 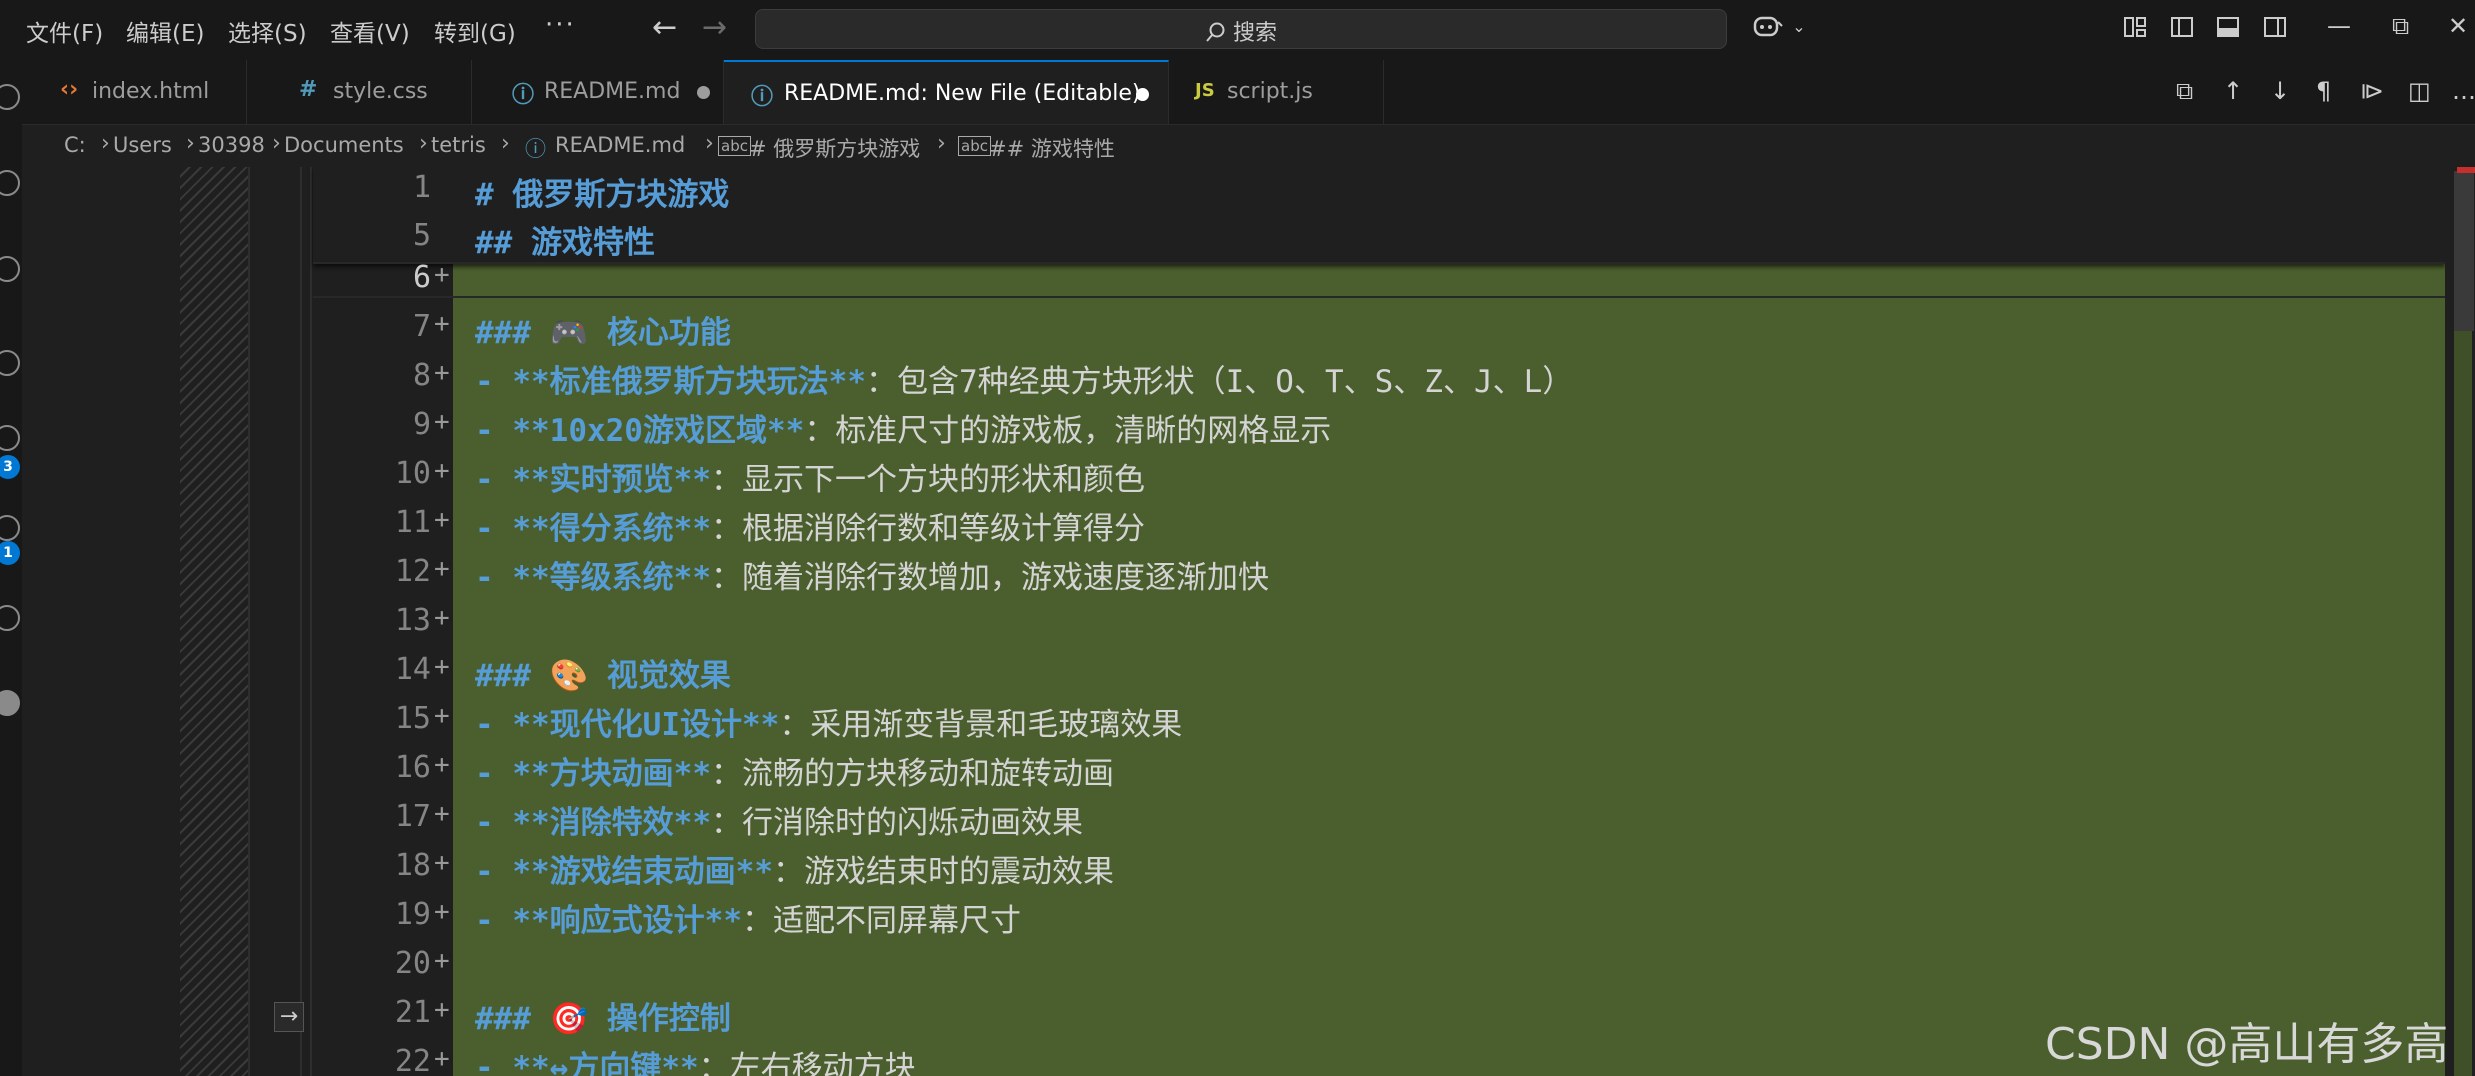 What do you see at coordinates (695, 1059) in the screenshot?
I see `code-line: - **↔方向键**：左右移动方块` at bounding box center [695, 1059].